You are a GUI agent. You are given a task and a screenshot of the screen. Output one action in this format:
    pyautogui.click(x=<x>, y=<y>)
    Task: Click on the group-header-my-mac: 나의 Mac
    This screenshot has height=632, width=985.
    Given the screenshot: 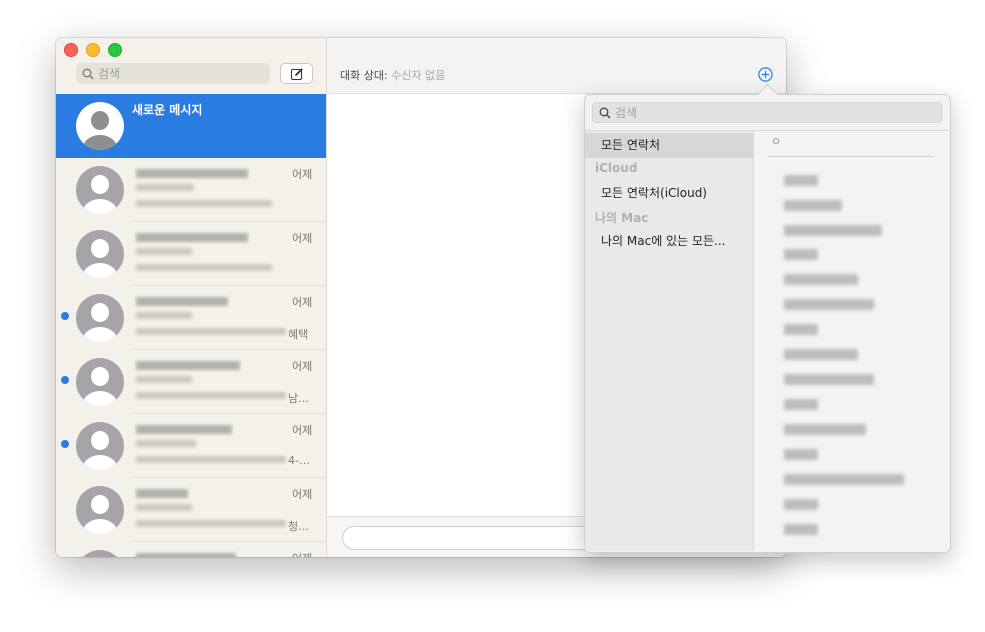 What is the action you would take?
    pyautogui.click(x=622, y=218)
    